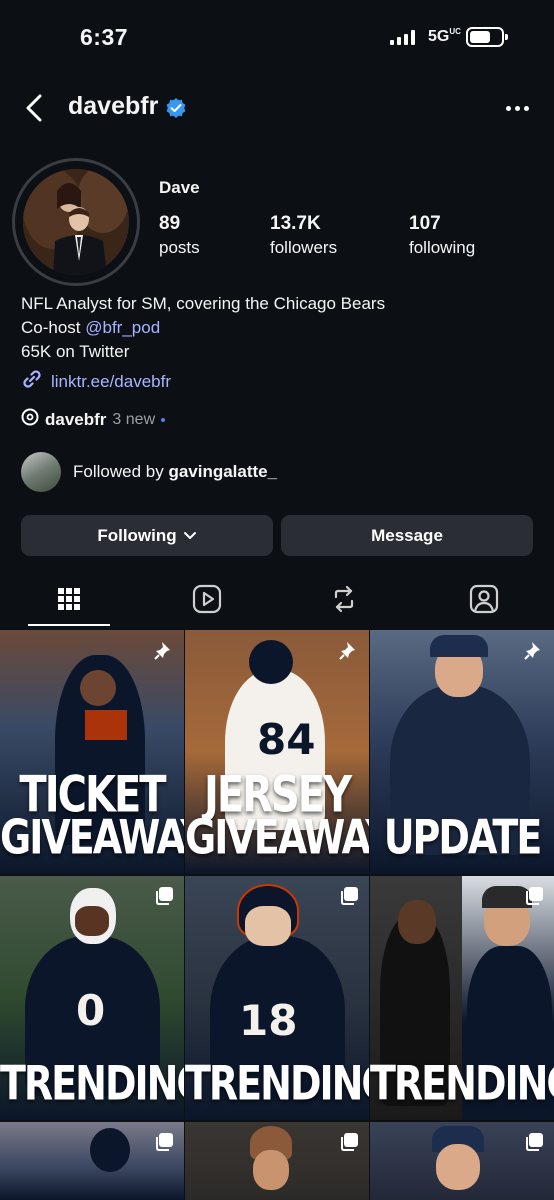 This screenshot has width=554, height=1200. I want to click on following-button: Following, so click(147, 535).